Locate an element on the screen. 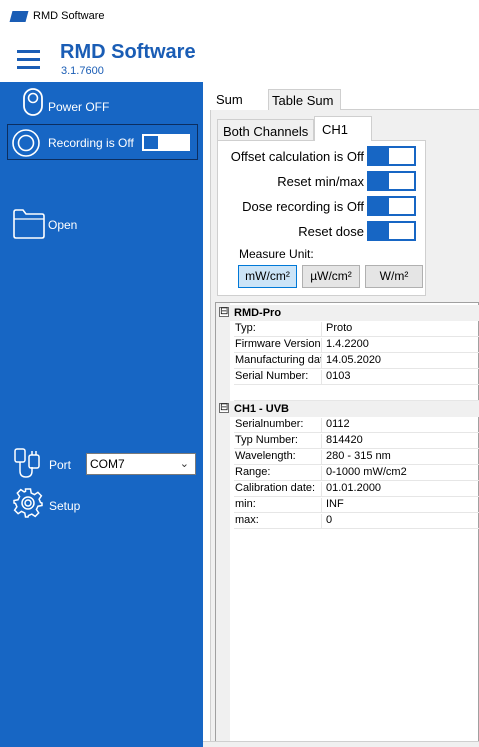  status-strip is located at coordinates (341, 744).